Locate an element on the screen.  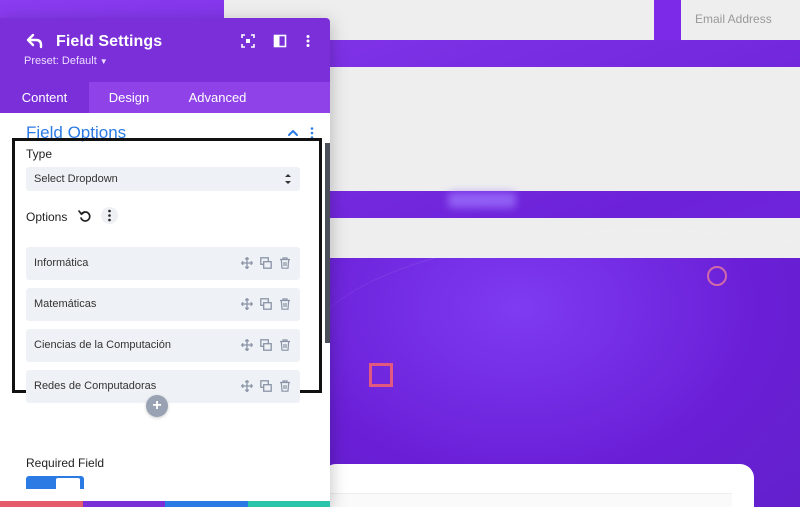
blurred-button-text is located at coordinates (482, 200).